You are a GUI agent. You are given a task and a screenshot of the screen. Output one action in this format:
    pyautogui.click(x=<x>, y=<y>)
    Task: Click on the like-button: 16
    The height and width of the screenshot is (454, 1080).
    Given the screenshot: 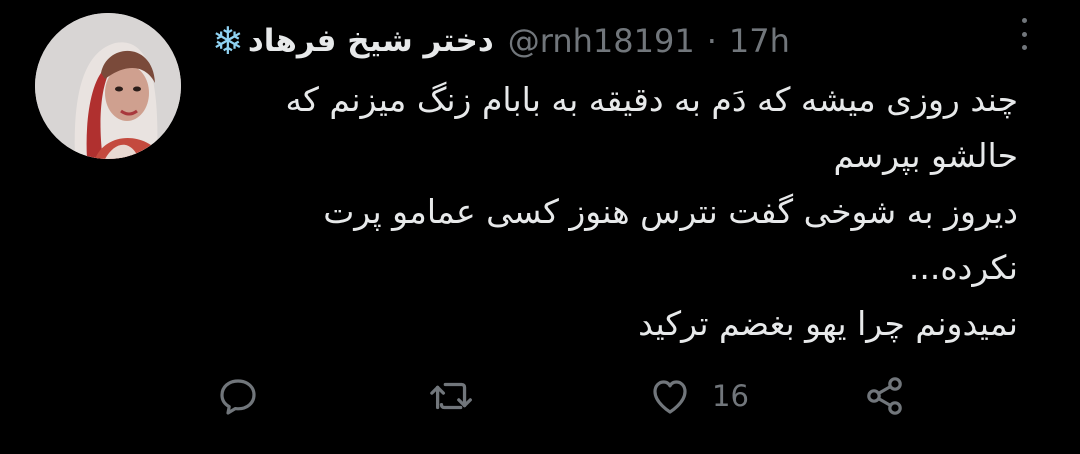 What is the action you would take?
    pyautogui.click(x=697, y=396)
    